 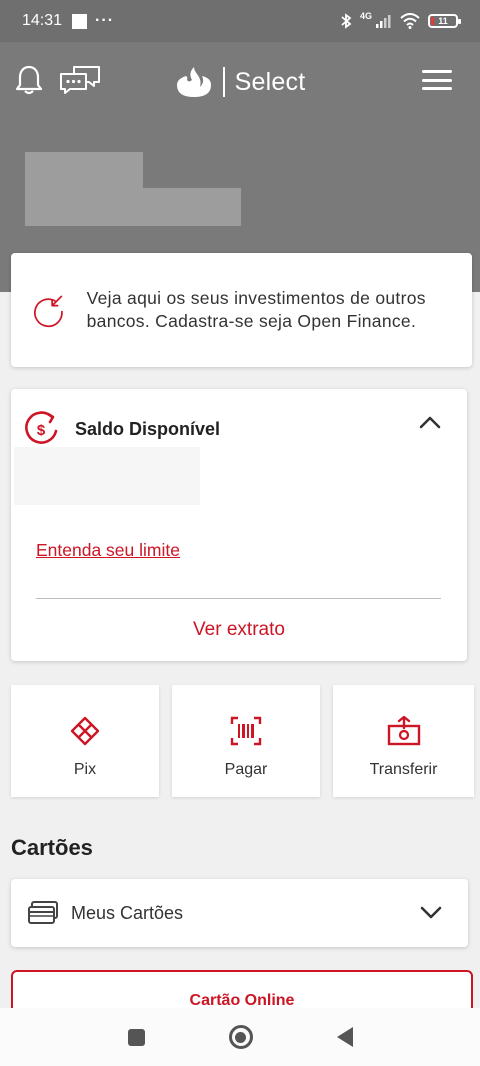 What do you see at coordinates (43, 912) in the screenshot?
I see `card-icon` at bounding box center [43, 912].